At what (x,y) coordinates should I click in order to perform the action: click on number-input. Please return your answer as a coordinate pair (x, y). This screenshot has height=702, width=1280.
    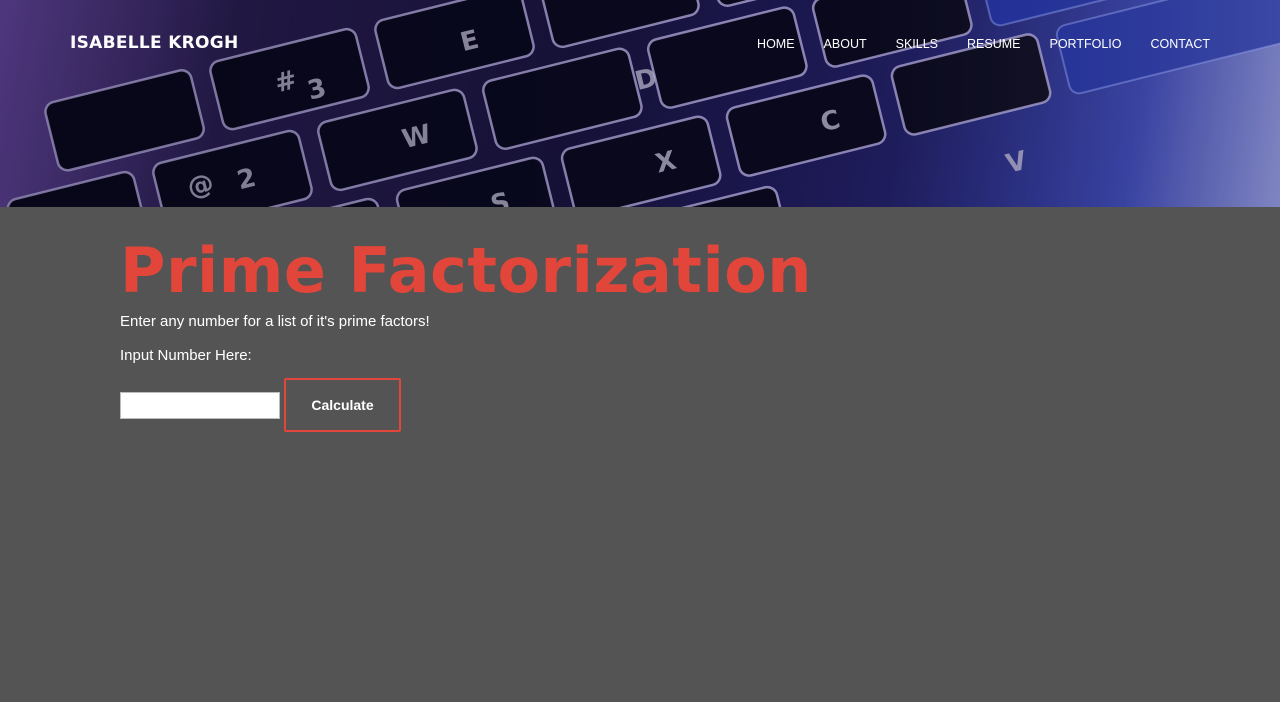
    Looking at the image, I should click on (200, 405).